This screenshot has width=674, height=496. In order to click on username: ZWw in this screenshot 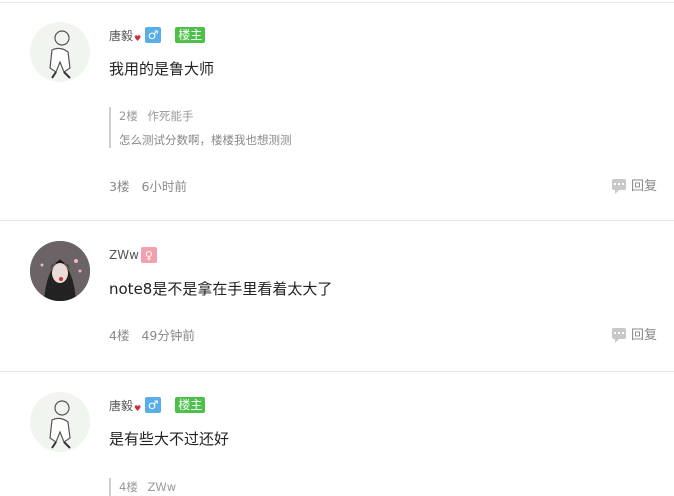, I will do `click(124, 255)`.